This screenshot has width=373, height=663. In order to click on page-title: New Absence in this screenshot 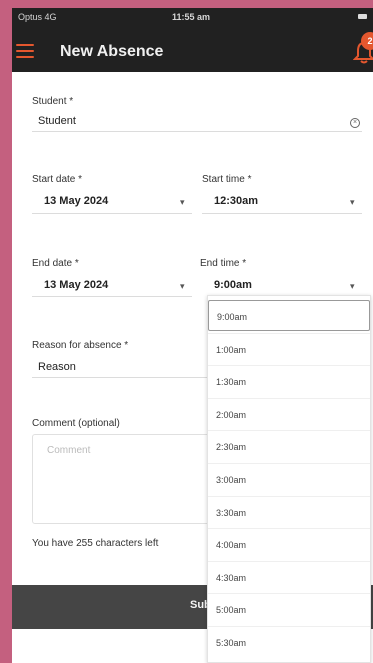, I will do `click(112, 51)`.